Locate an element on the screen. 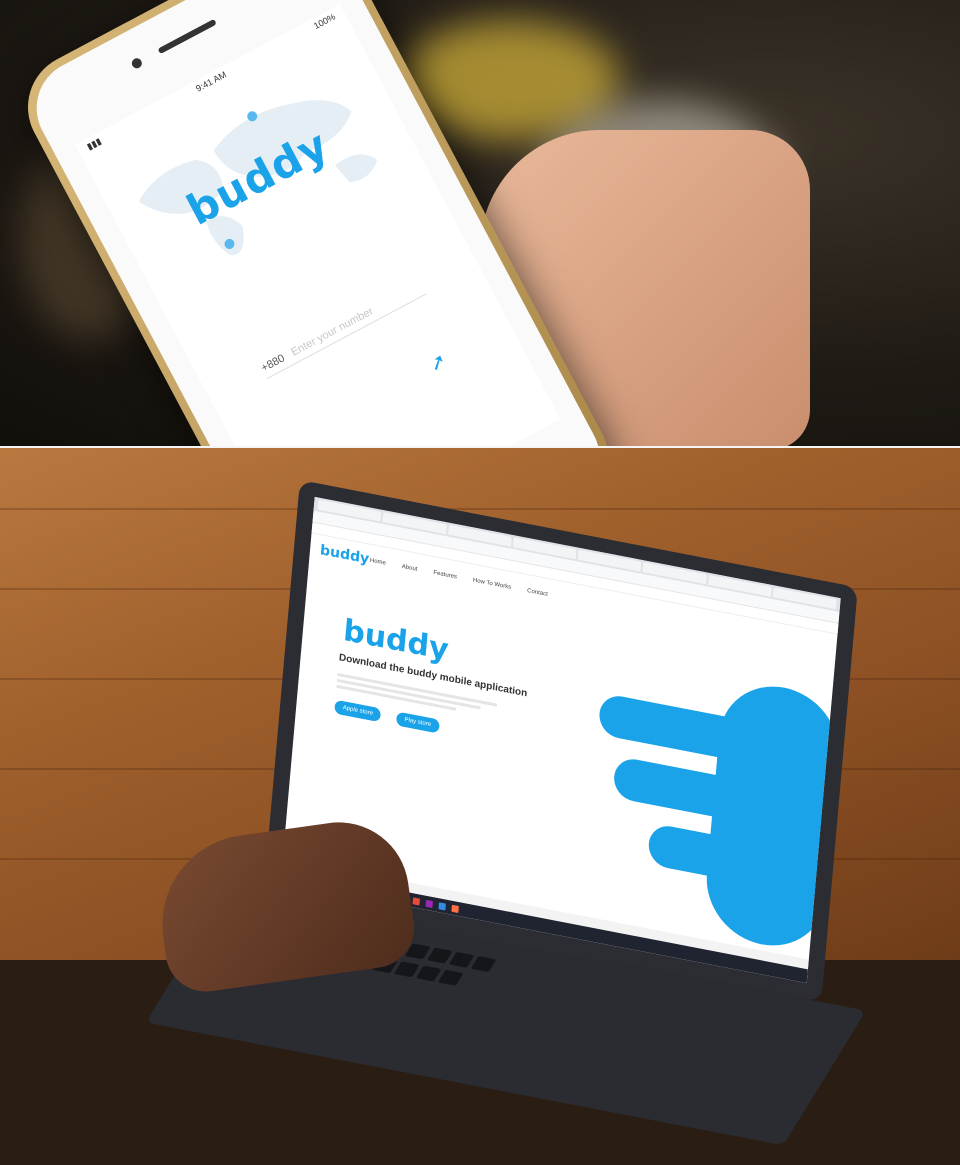 This screenshot has height=1165, width=960. arrow-right-icon: ➚ is located at coordinates (438, 362).